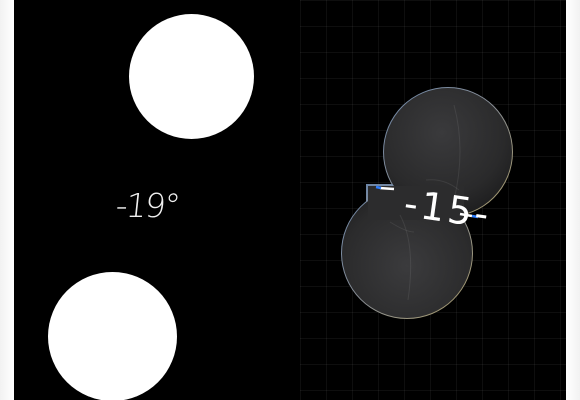 The height and width of the screenshot is (400, 580). Describe the element at coordinates (7, 200) in the screenshot. I see `left-frame-edge` at that location.